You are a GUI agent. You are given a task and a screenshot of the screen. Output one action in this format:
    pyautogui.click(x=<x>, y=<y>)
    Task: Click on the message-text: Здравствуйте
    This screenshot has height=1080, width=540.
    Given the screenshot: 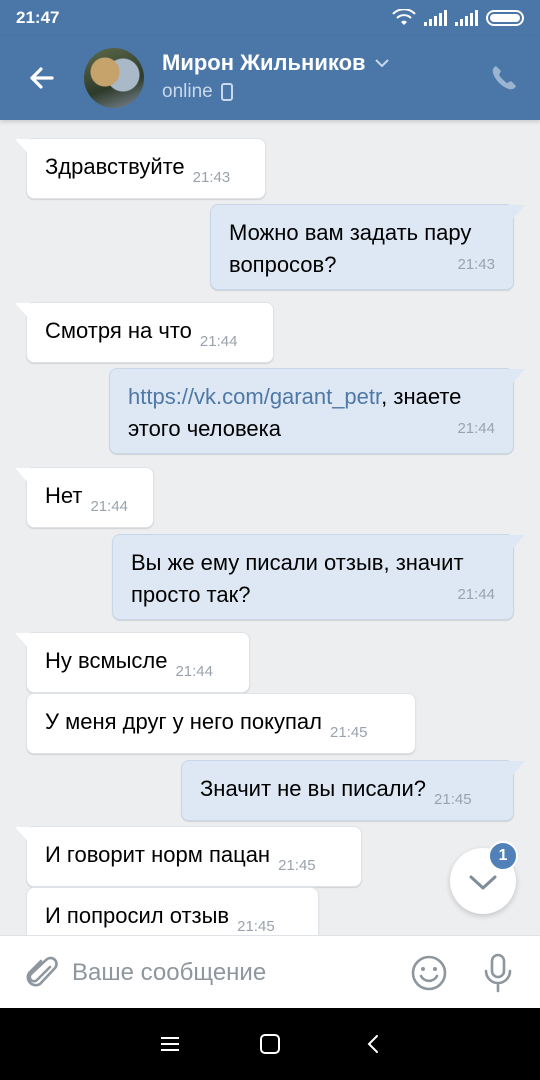 What is the action you would take?
    pyautogui.click(x=115, y=166)
    